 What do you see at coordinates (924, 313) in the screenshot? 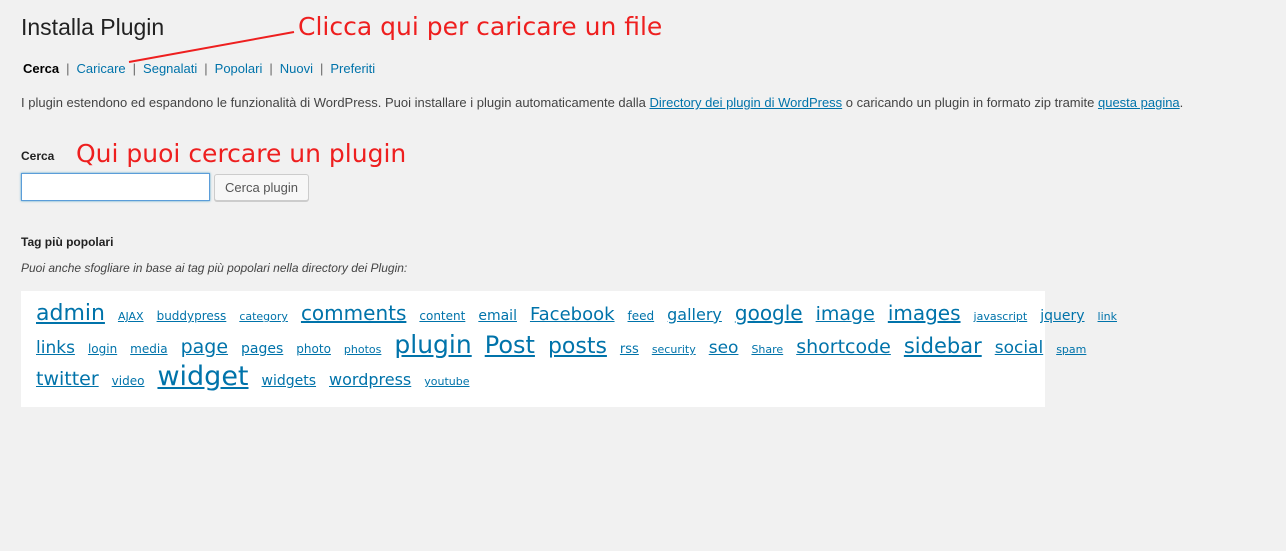
I see `tag-link-images: images` at bounding box center [924, 313].